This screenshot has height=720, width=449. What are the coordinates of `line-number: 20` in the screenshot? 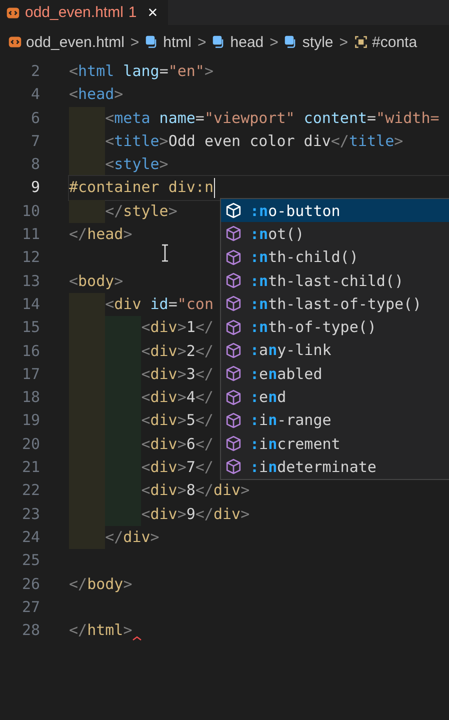 It's located at (30, 444).